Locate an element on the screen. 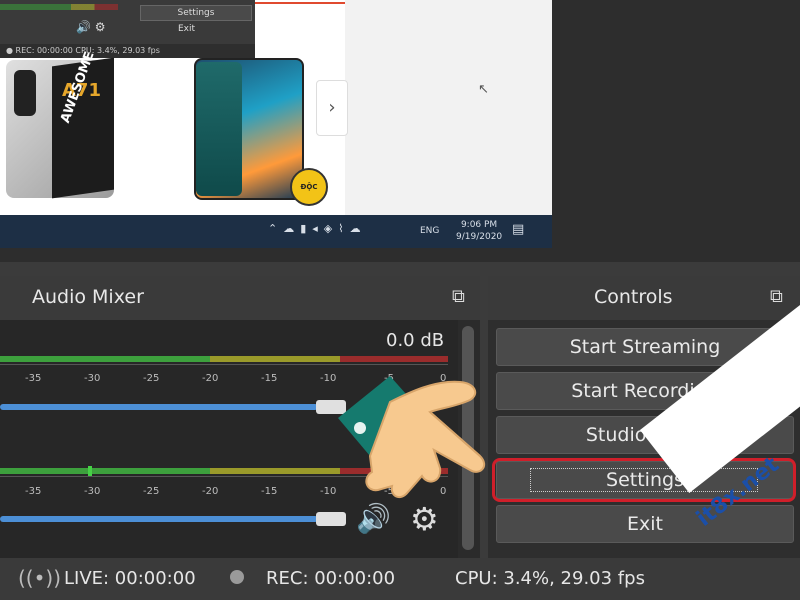 This screenshot has height=600, width=800. exit-button: Exit is located at coordinates (645, 524).